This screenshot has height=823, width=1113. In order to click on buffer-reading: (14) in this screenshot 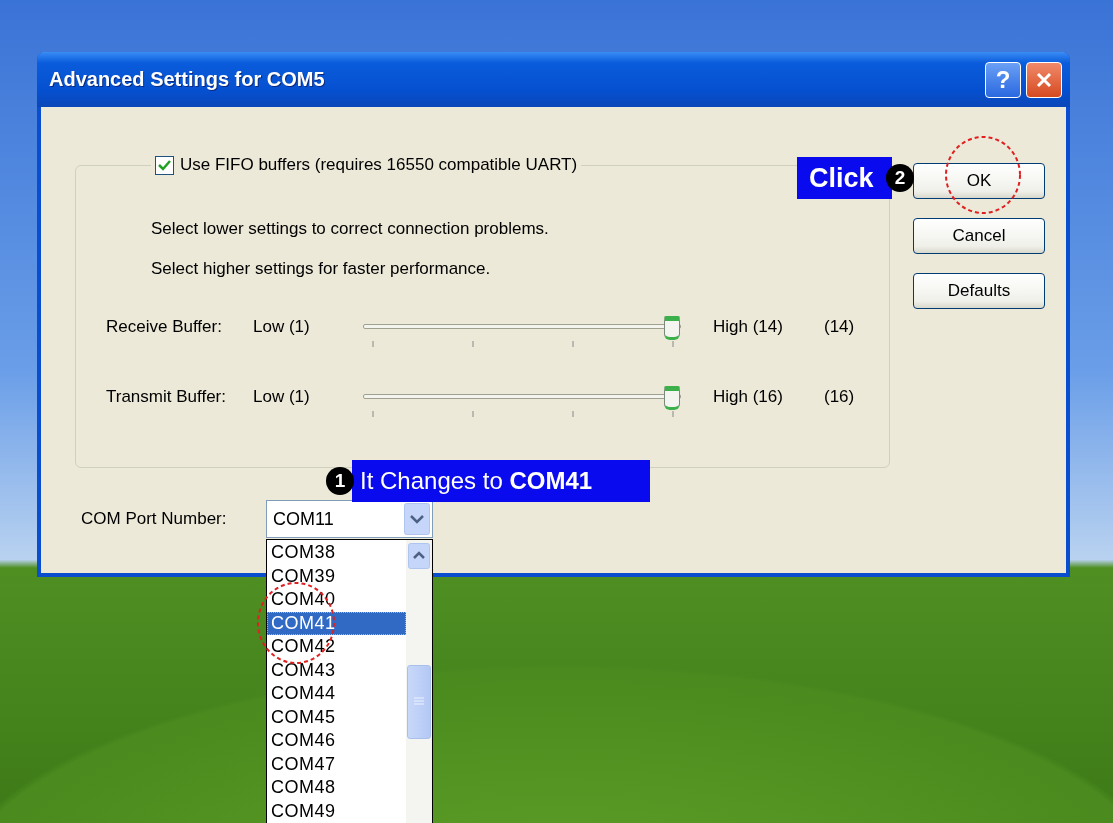, I will do `click(839, 327)`.